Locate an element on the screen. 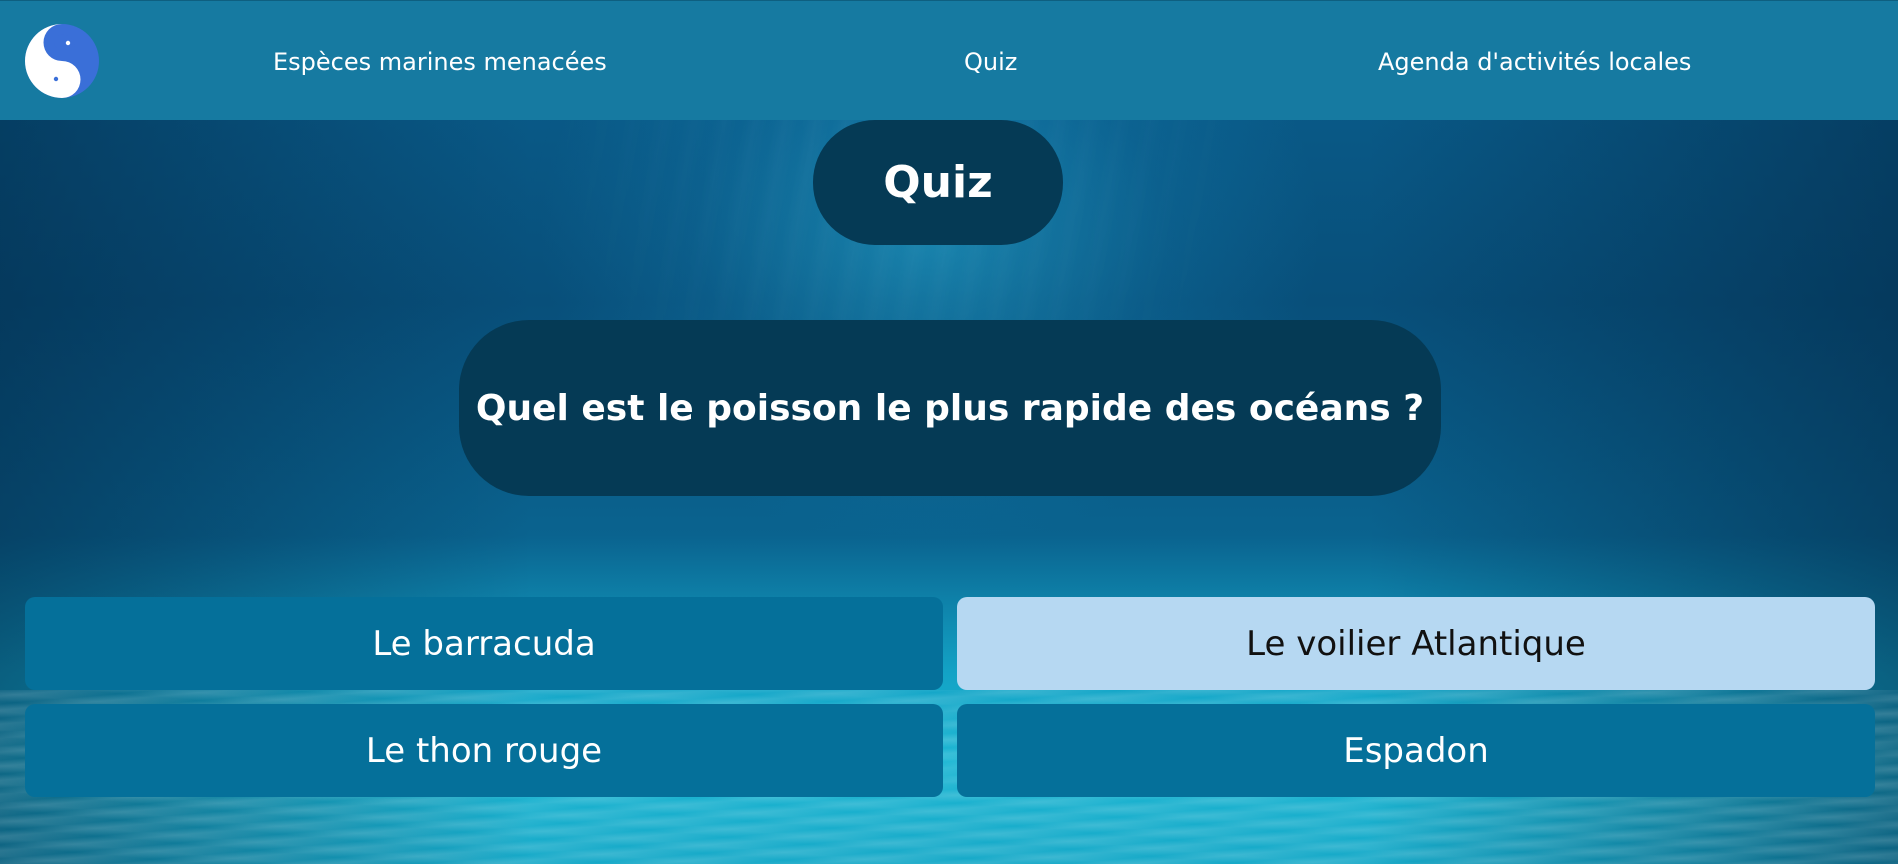 Image resolution: width=1898 pixels, height=864 pixels. answer-button-sailfish: Le voilier Atlantique is located at coordinates (1416, 643).